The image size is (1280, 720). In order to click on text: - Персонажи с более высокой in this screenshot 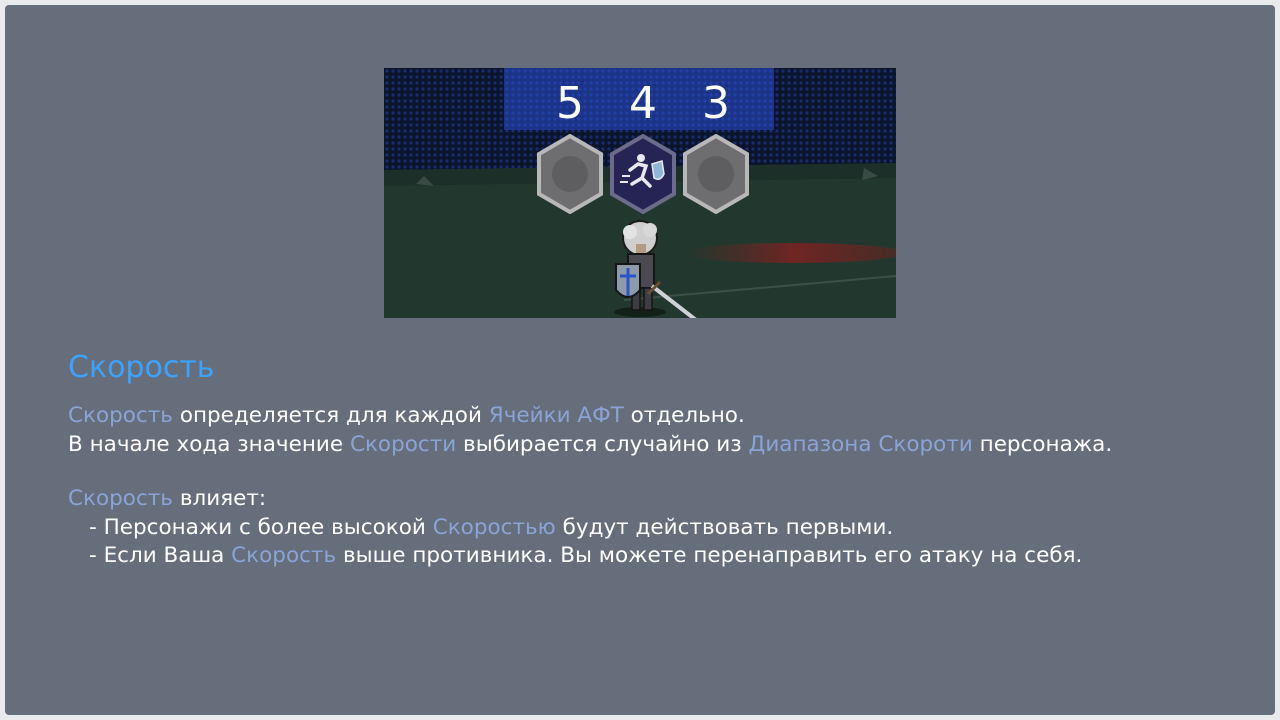, I will do `click(261, 527)`.